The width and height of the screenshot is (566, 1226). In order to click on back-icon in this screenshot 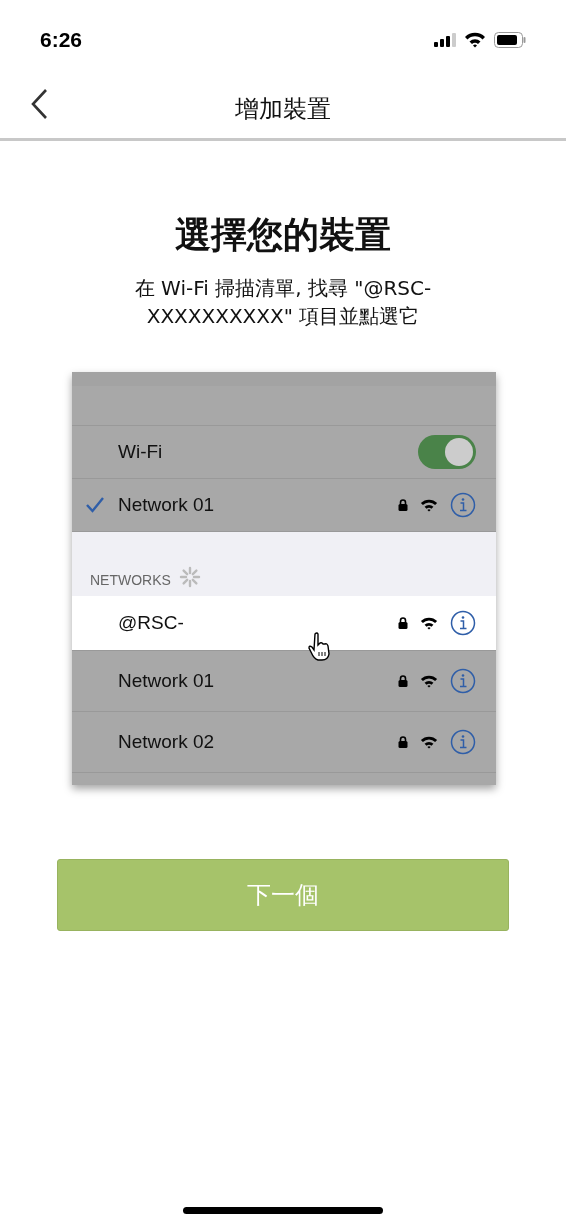, I will do `click(39, 104)`.